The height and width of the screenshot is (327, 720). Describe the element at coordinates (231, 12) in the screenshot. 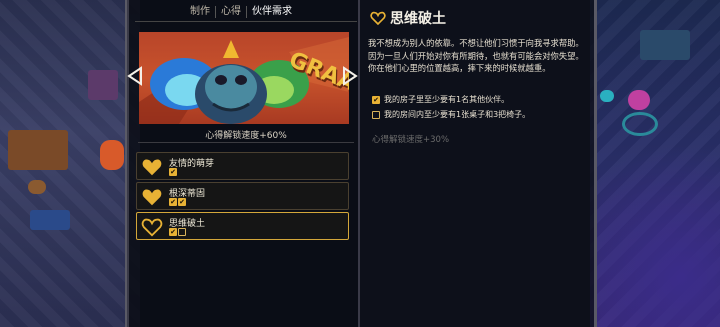

I see `tab-insights: 心得` at that location.